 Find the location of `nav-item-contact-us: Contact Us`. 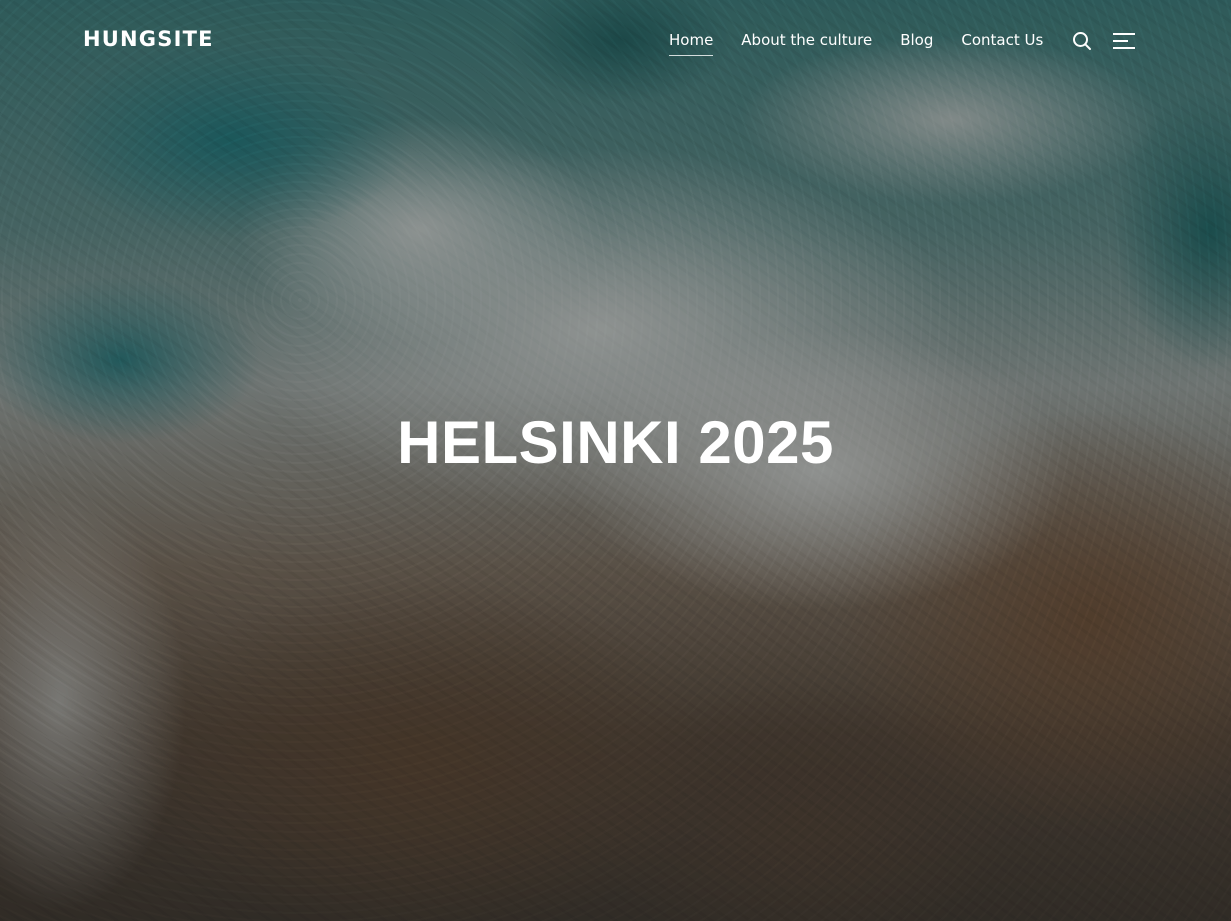

nav-item-contact-us: Contact Us is located at coordinates (1002, 43).